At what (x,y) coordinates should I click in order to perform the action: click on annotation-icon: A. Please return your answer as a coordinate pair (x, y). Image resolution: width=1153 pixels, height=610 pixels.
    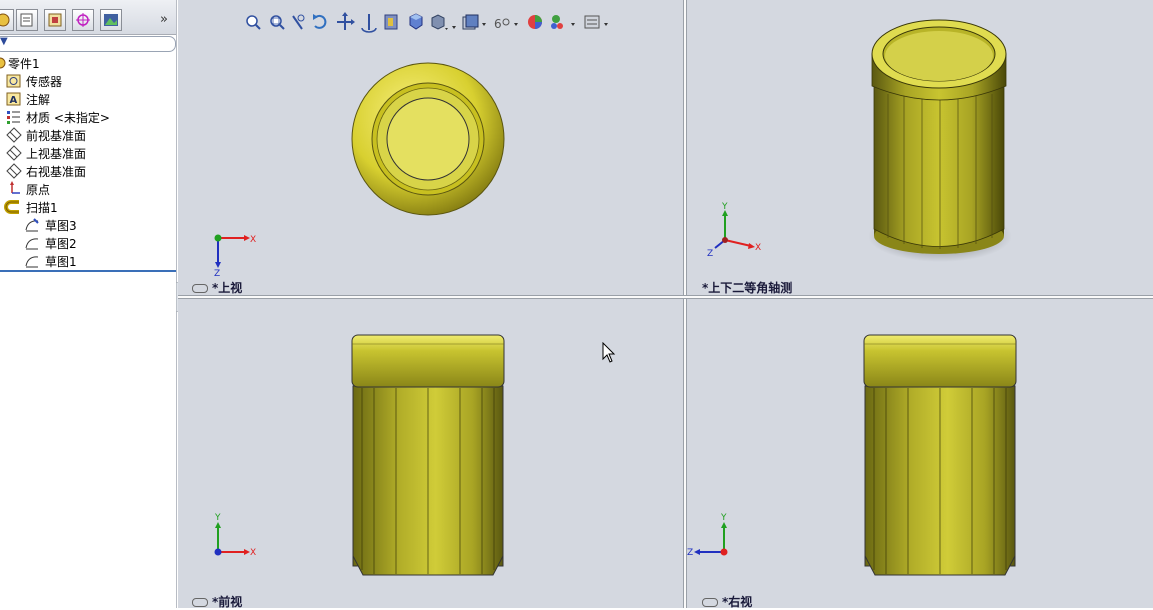
    Looking at the image, I should click on (13, 99).